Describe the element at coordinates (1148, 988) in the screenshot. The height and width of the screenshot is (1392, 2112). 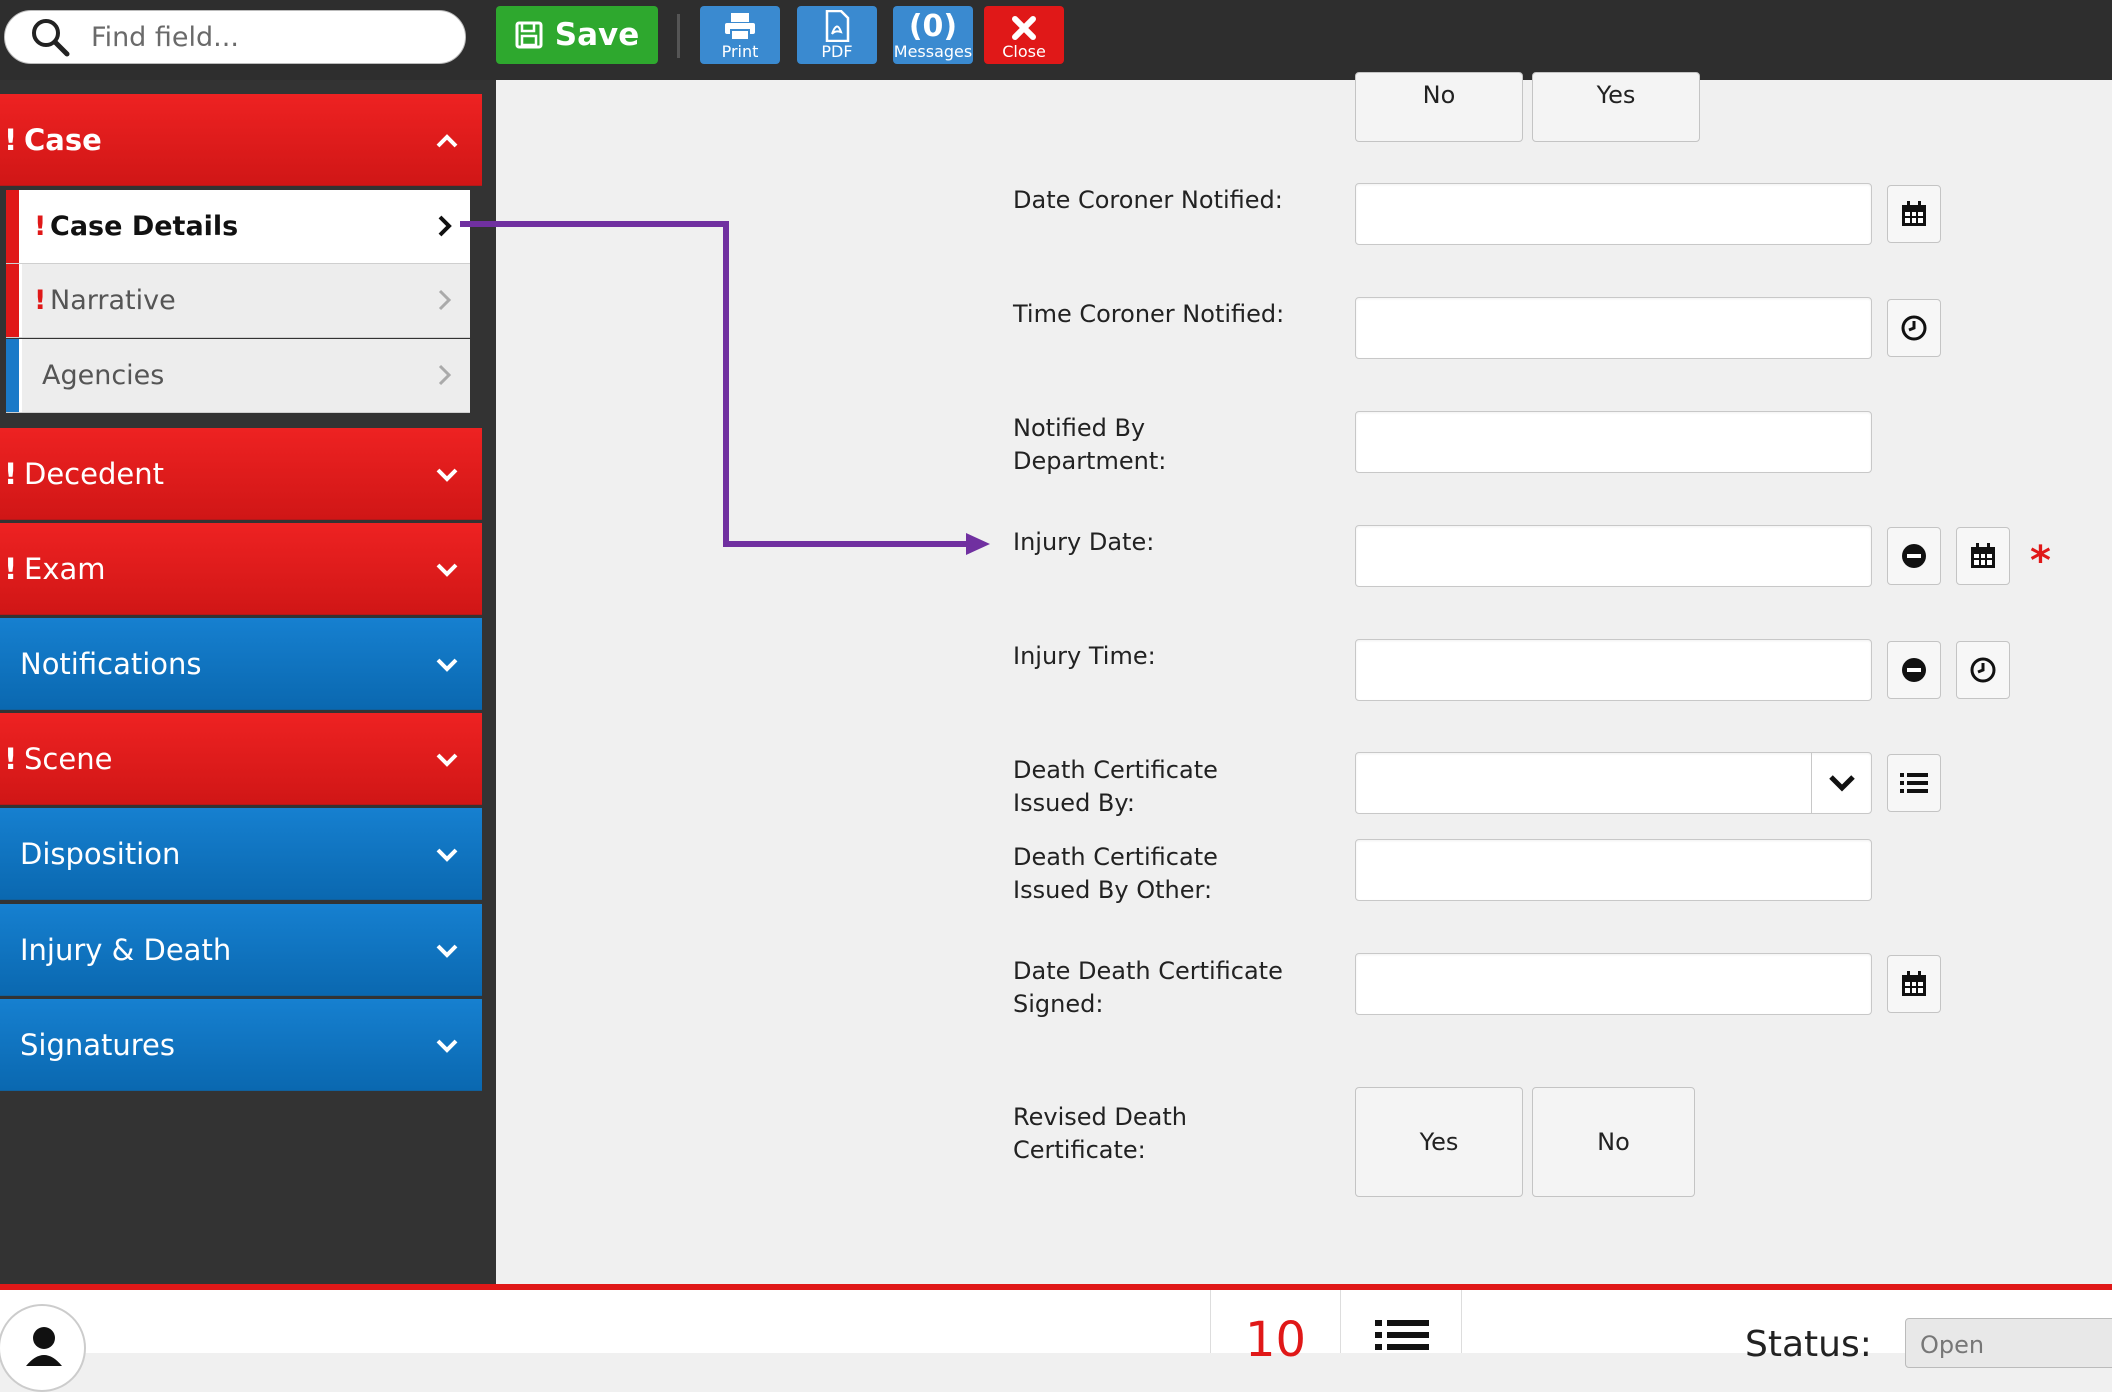
I see `field-label-date-death-certificate-signed: Date Death Certificate Signed:` at that location.